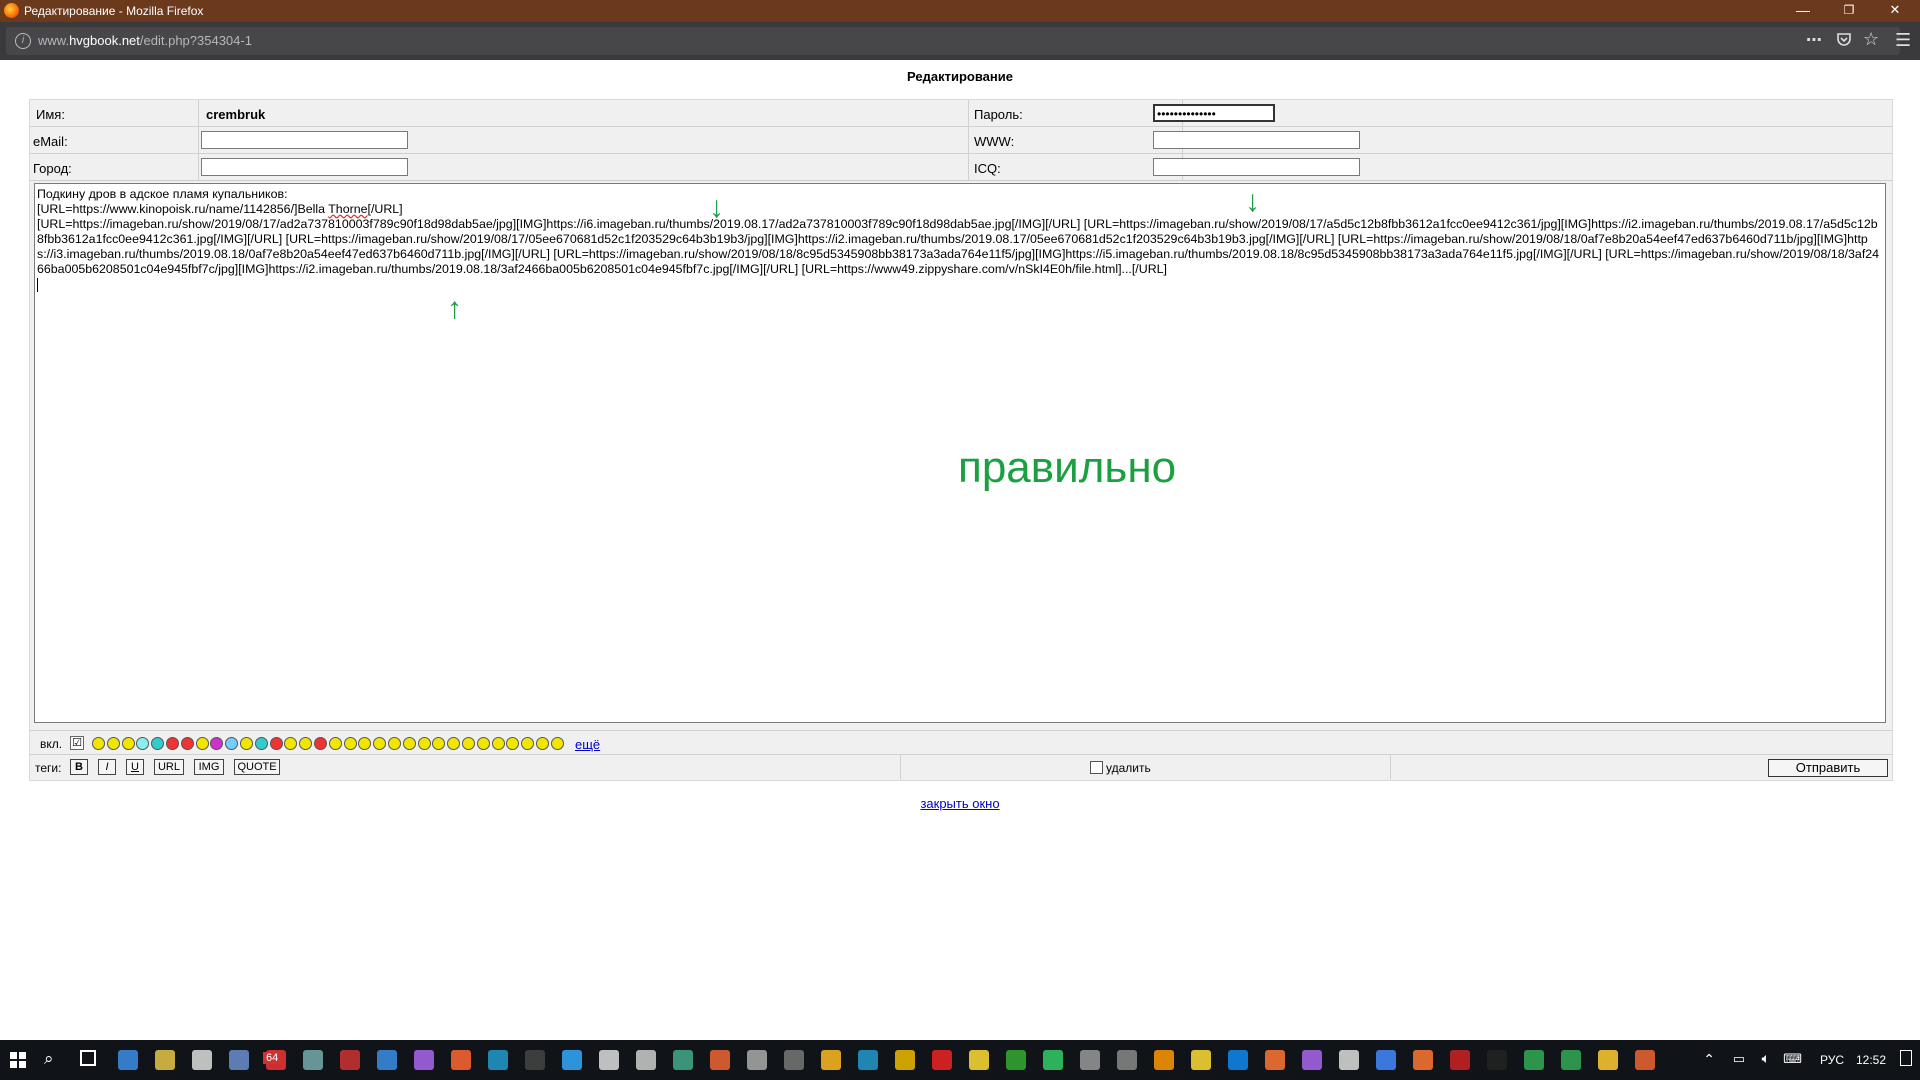 This screenshot has width=1920, height=1080. Describe the element at coordinates (257, 767) in the screenshot. I see `quote-tag-button: QUOTE` at that location.